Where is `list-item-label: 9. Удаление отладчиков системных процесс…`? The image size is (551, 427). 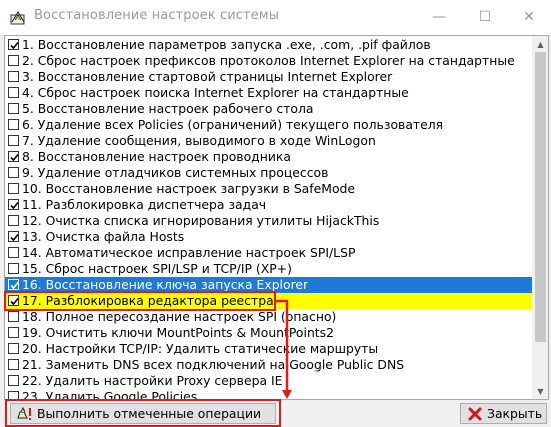
list-item-label: 9. Удаление отладчиков системных процесс… is located at coordinates (175, 172).